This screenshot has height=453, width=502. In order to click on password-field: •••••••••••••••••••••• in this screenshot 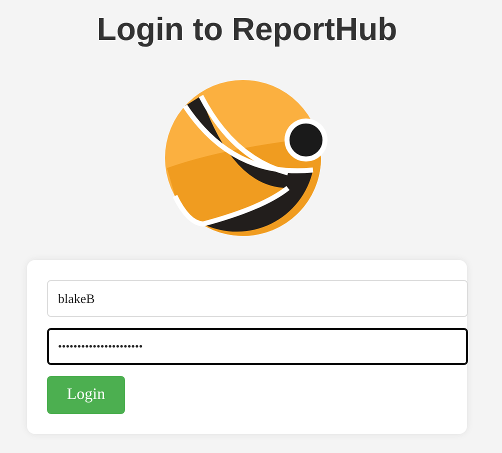, I will do `click(257, 346)`.